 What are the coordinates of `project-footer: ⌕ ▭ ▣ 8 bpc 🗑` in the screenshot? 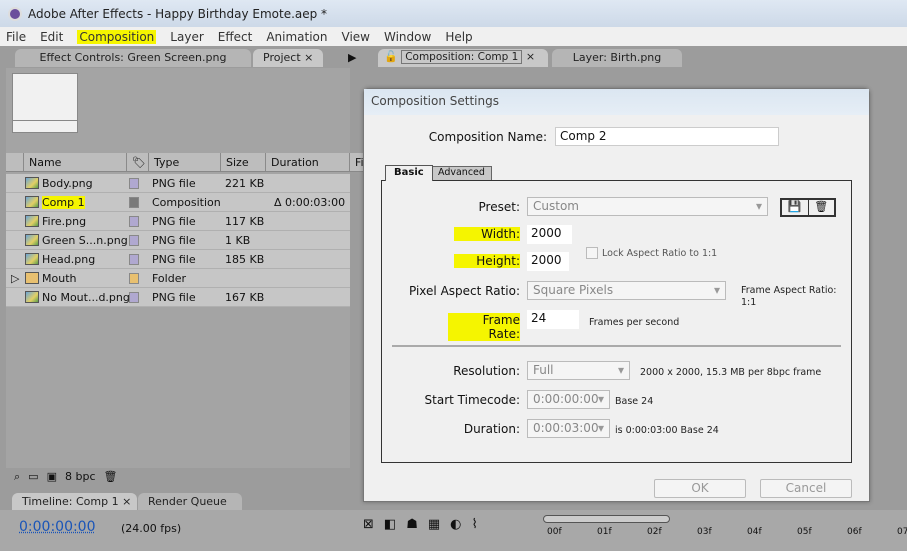 It's located at (65, 477).